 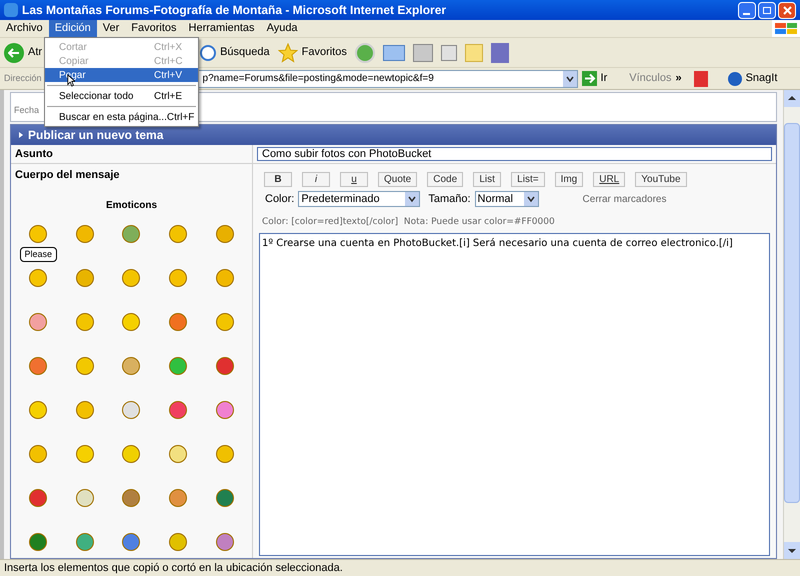 What do you see at coordinates (528, 179) in the screenshot?
I see `bbcode-button: List=` at bounding box center [528, 179].